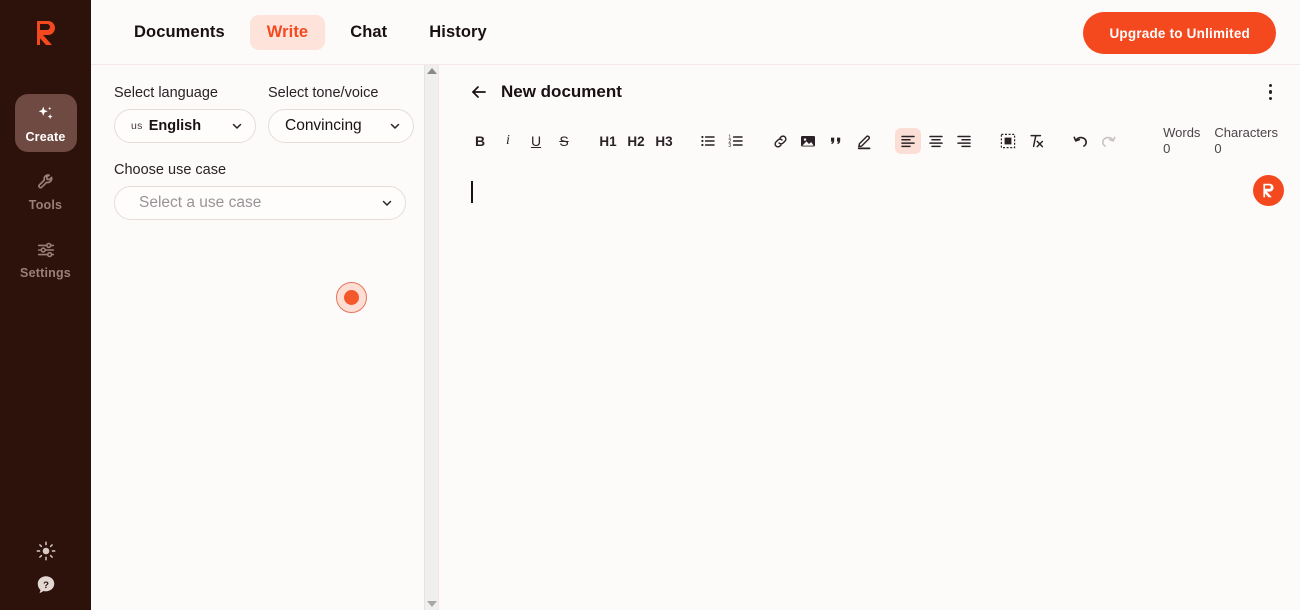 This screenshot has width=1300, height=610. What do you see at coordinates (45, 250) in the screenshot?
I see `sliders-icon` at bounding box center [45, 250].